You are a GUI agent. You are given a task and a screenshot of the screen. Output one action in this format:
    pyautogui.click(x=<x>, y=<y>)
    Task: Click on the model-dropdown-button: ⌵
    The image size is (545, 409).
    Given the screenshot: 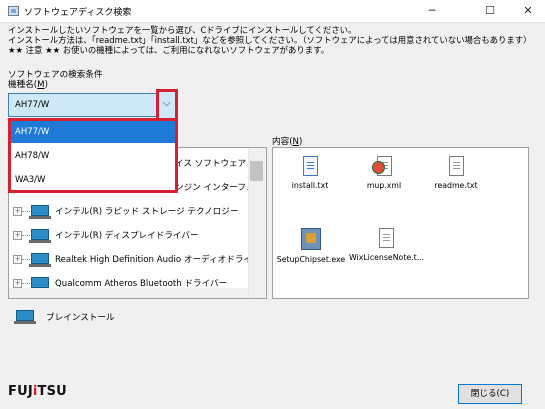 What is the action you would take?
    pyautogui.click(x=167, y=105)
    